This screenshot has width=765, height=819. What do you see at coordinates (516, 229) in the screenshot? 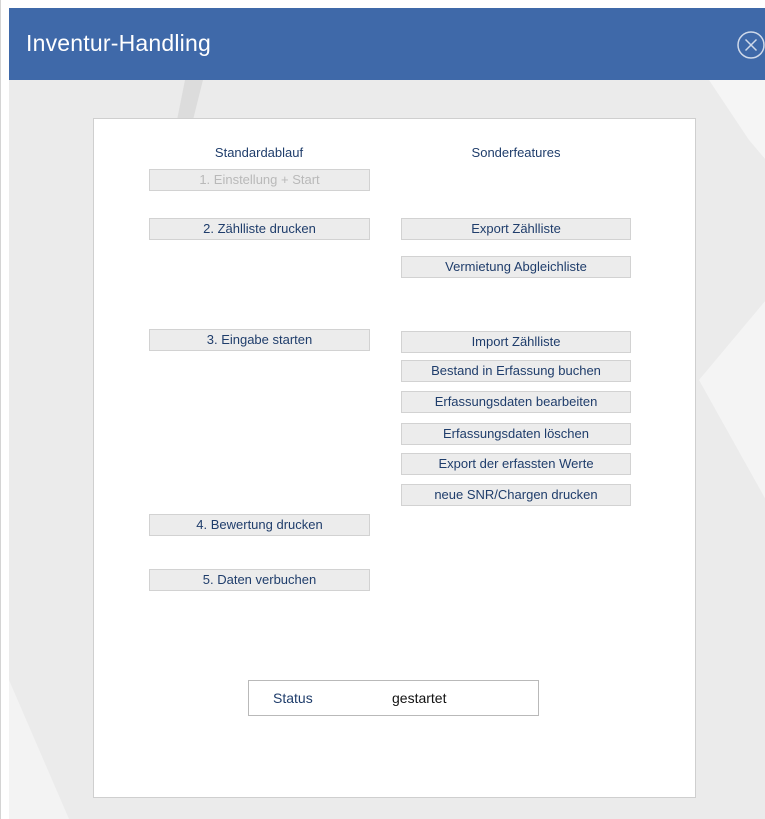
I see `export-count-list-button: Export Zählliste` at bounding box center [516, 229].